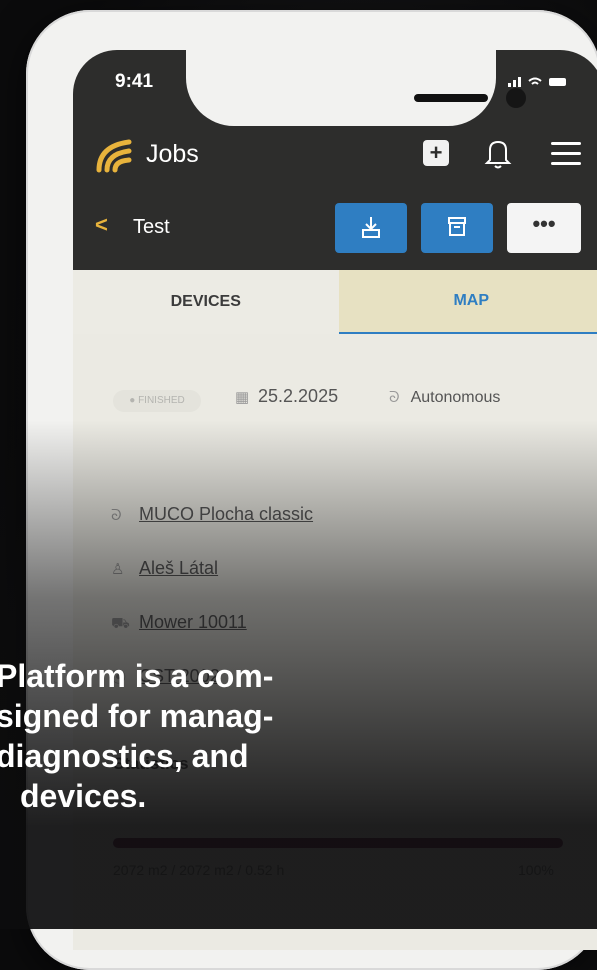  Describe the element at coordinates (244, 397) in the screenshot. I see `calendar-icon: ▦` at that location.